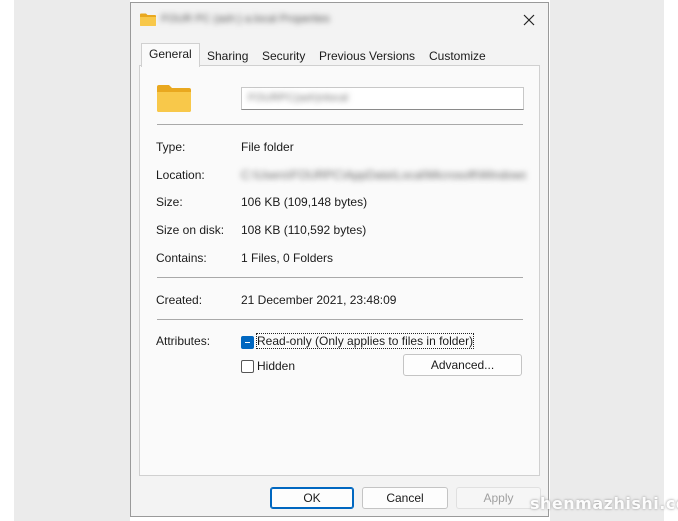  I want to click on type-label: Type:, so click(171, 147).